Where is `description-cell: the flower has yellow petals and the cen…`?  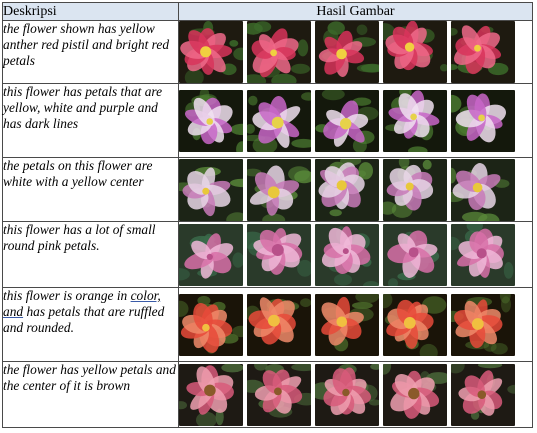
description-cell: the flower has yellow petals and the cen… is located at coordinates (90, 394).